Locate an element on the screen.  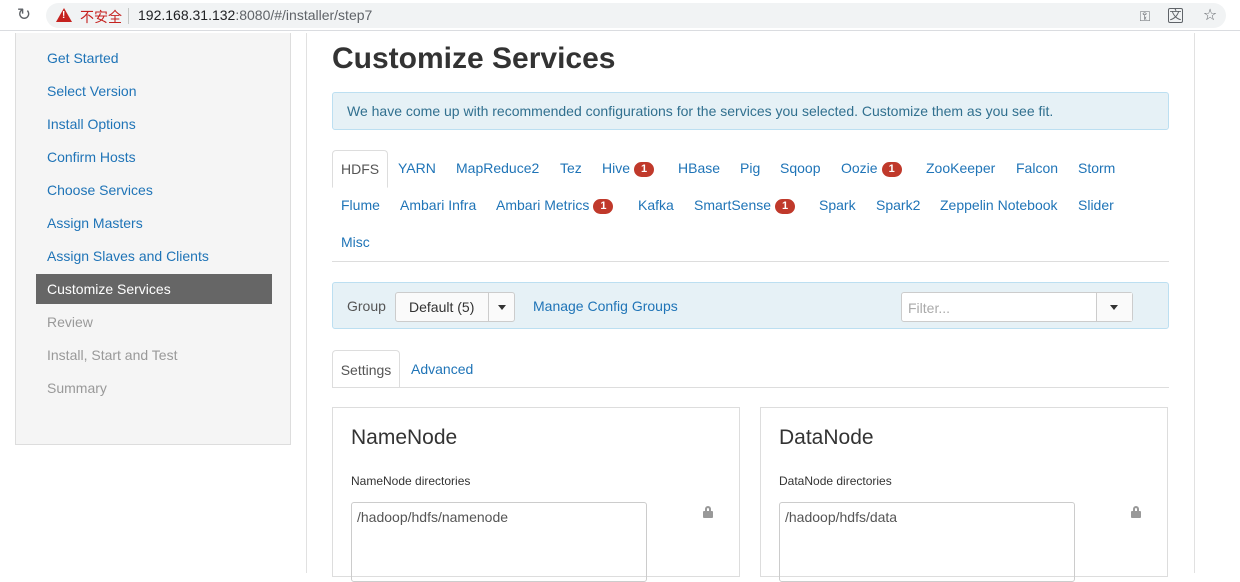
tab-ambari-metrics: Ambari Metrics 1 is located at coordinates (555, 205).